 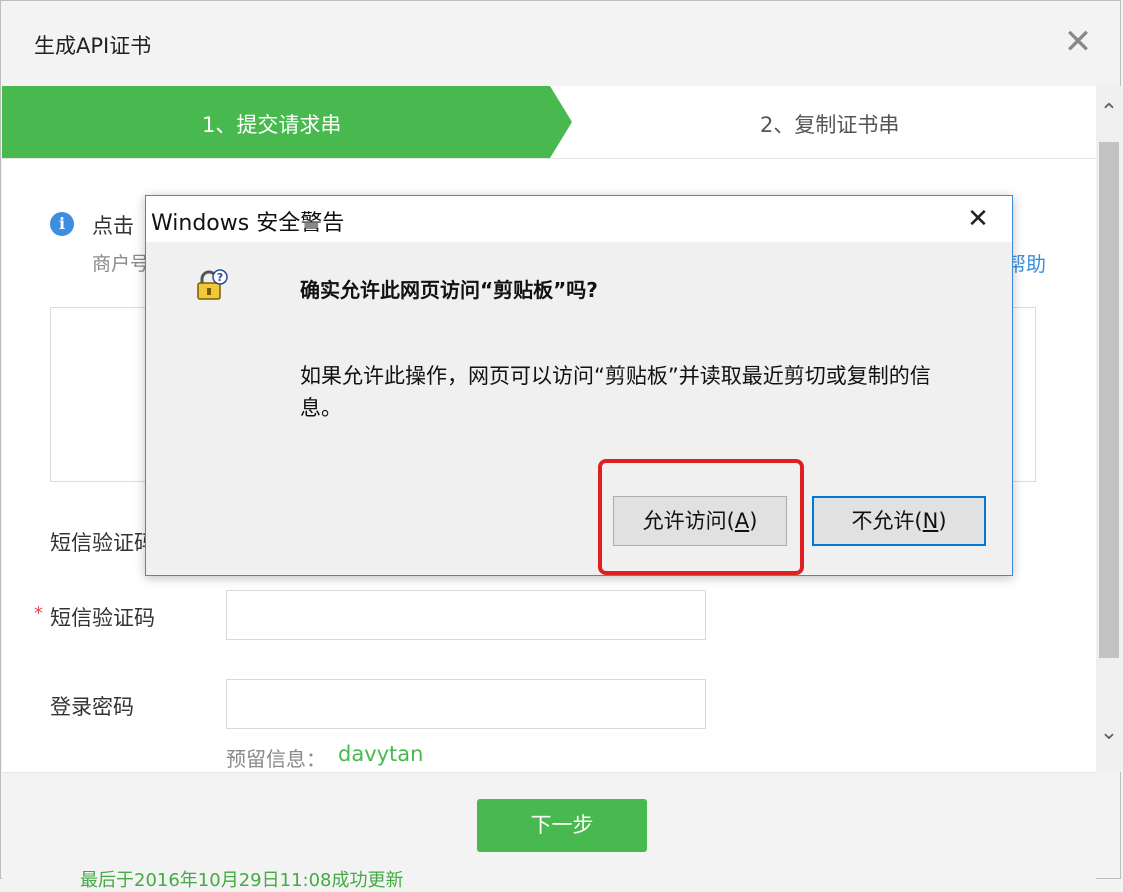 What do you see at coordinates (562, 825) in the screenshot?
I see `next-button: 下一步` at bounding box center [562, 825].